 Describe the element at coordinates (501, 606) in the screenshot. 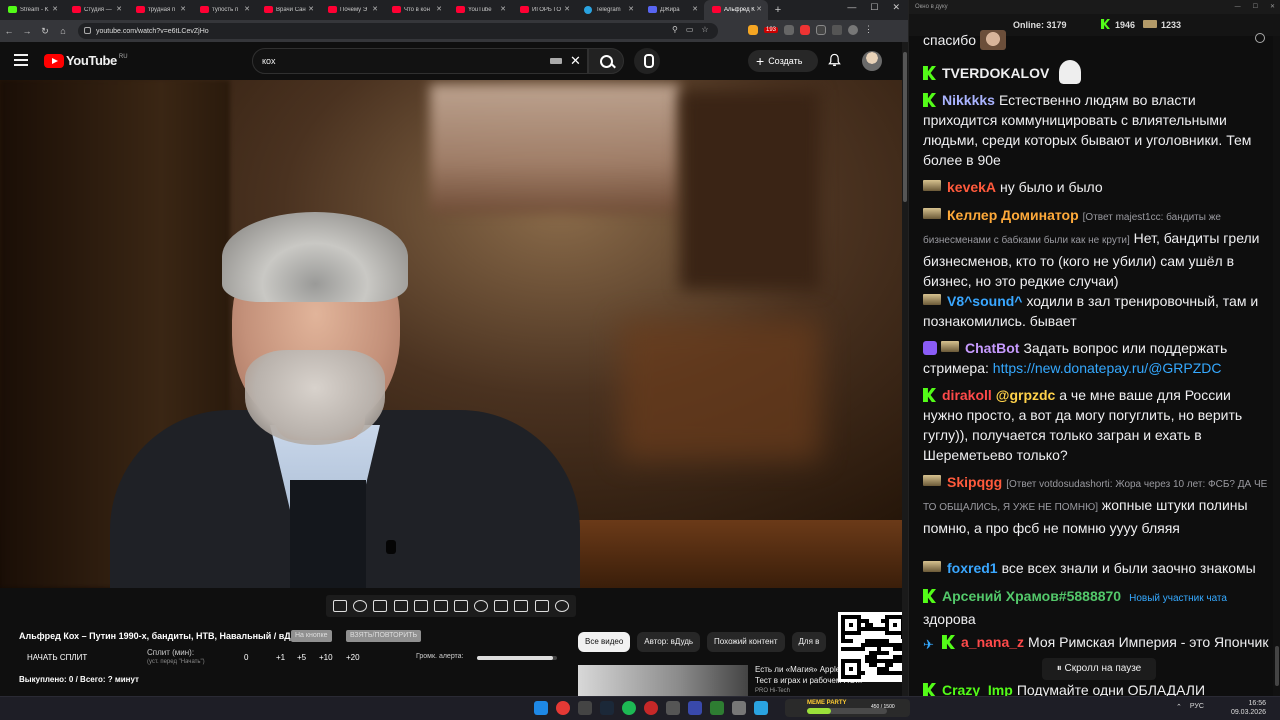

I see `stats-icon` at that location.